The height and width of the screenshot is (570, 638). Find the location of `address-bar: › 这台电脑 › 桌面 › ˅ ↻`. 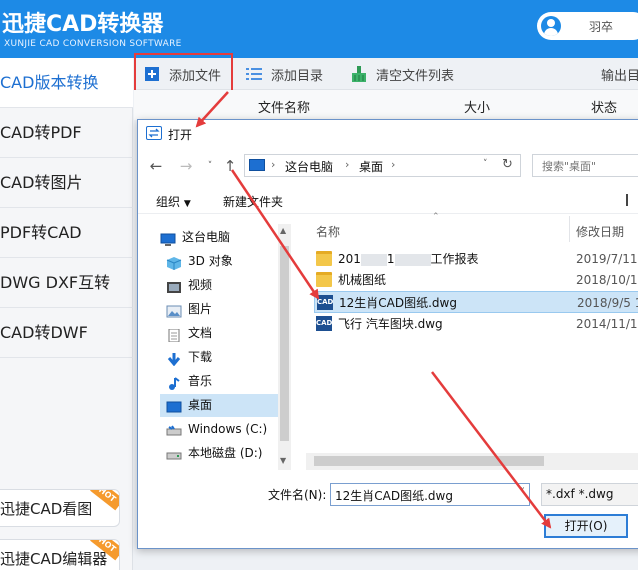

address-bar: › 这台电脑 › 桌面 › ˅ ↻ is located at coordinates (382, 165).